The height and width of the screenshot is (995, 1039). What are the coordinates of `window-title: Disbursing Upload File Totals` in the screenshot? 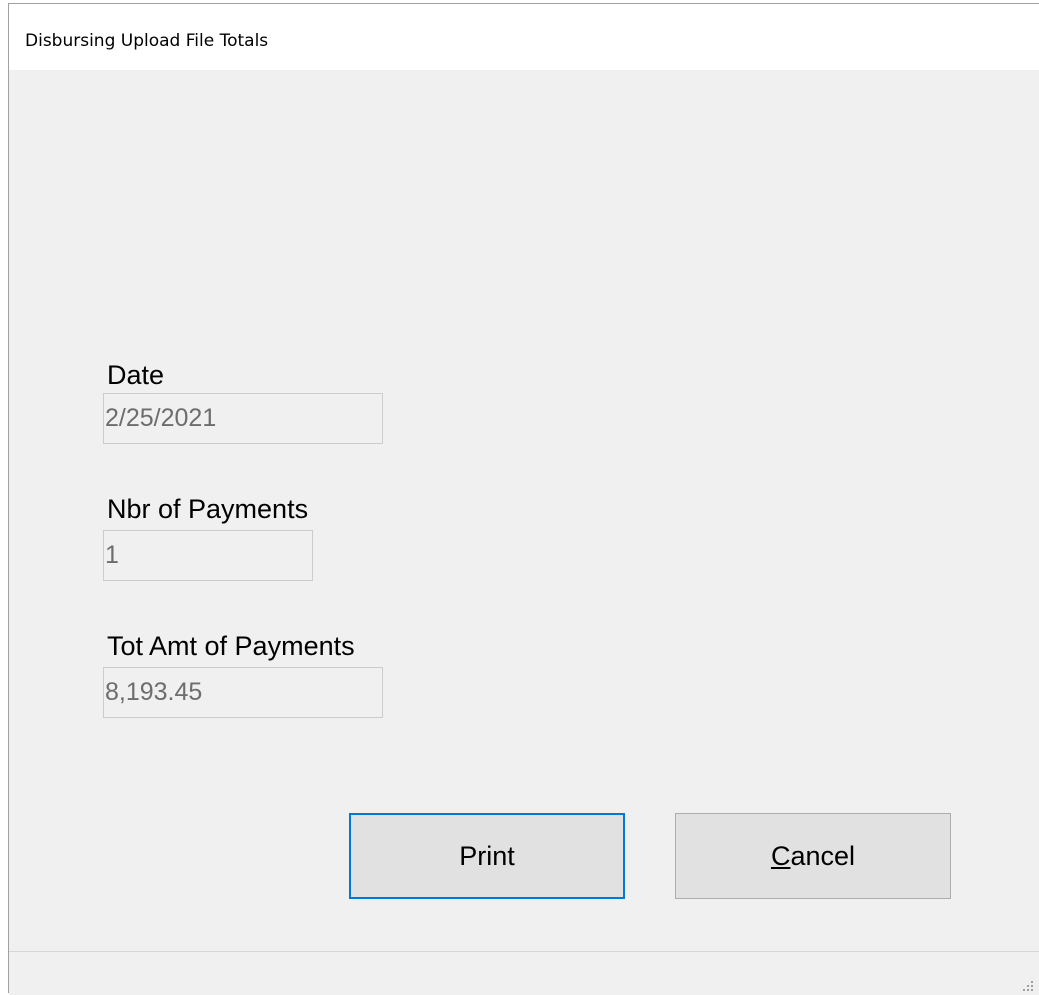 It's located at (147, 41).